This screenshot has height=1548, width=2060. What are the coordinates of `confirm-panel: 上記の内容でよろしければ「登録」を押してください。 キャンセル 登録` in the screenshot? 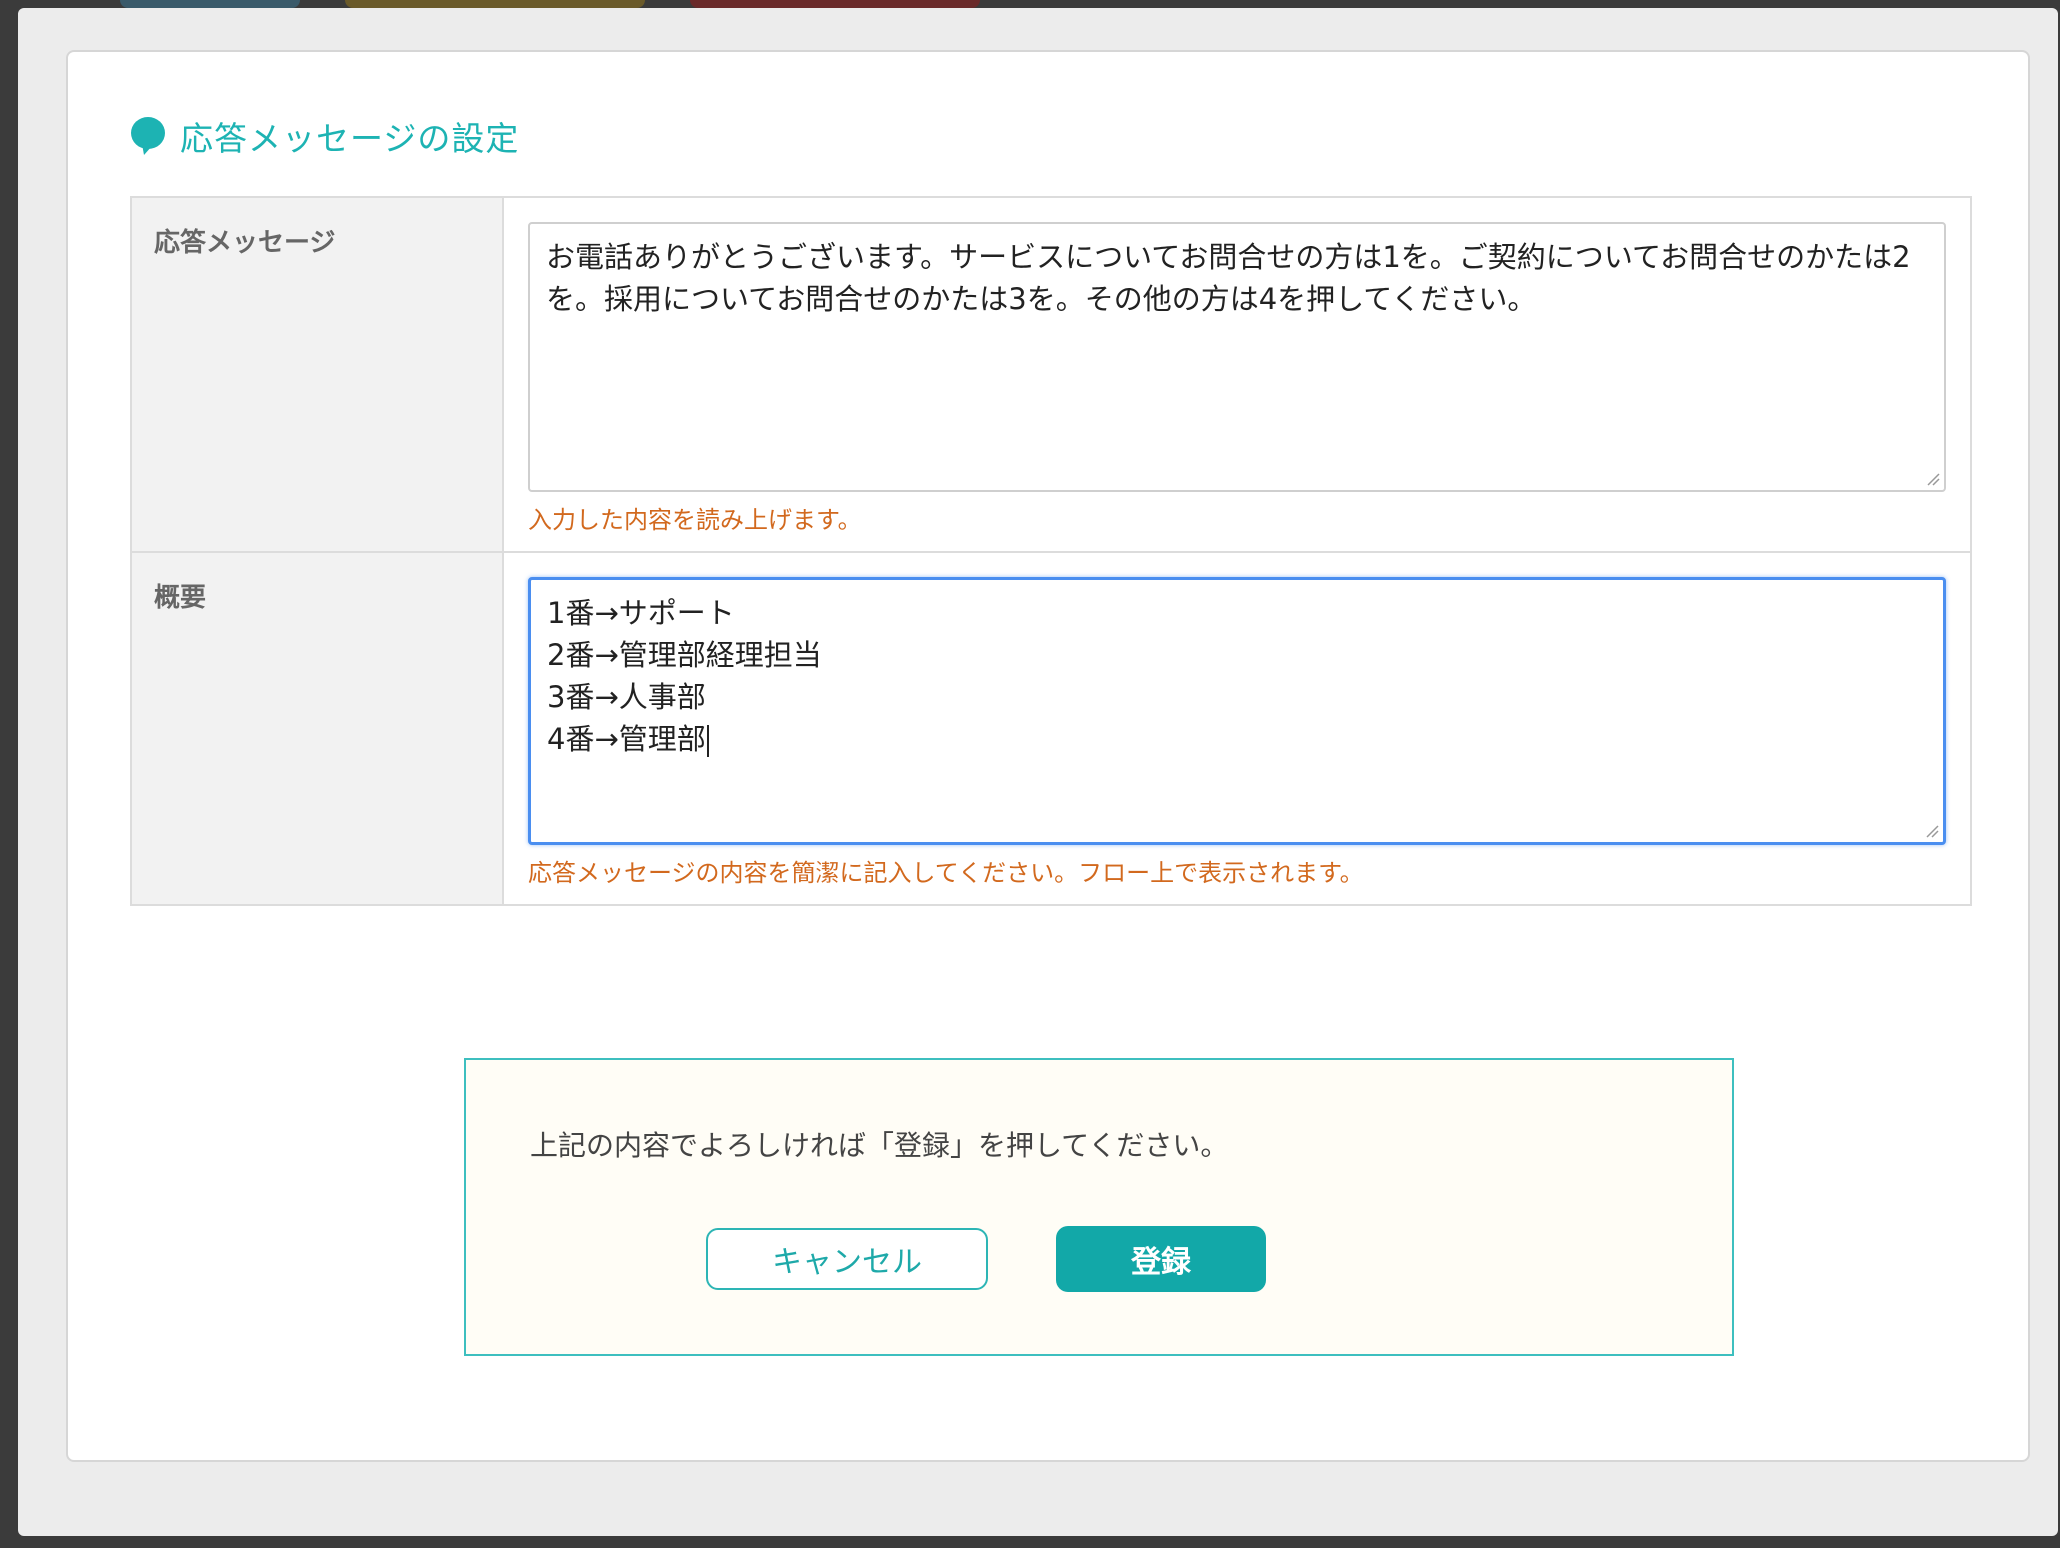 It's located at (1099, 1207).